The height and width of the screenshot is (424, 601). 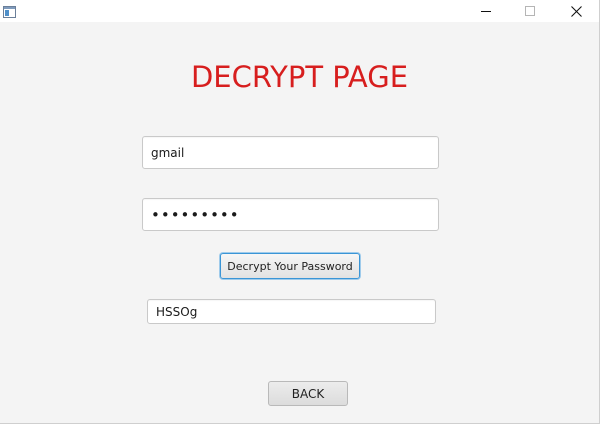 I want to click on page-title: DECRYPT PAGE, so click(x=299, y=77).